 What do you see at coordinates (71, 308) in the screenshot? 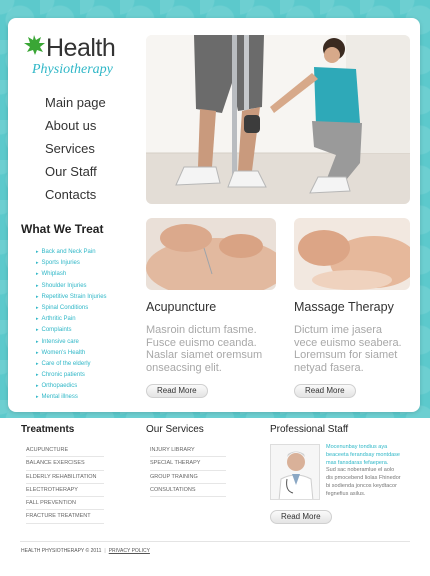
I see `treat-item: Spinal Conditions` at bounding box center [71, 308].